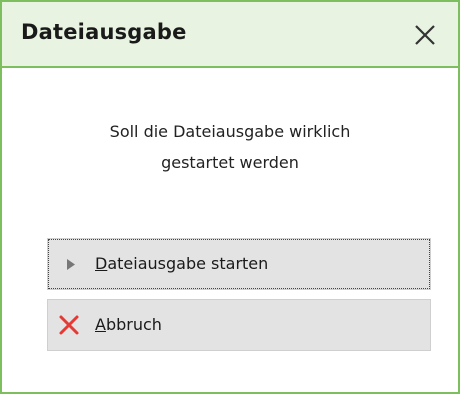 This screenshot has width=460, height=394. I want to click on message-line-1: Soll die Dateiausgabe wirklich, so click(230, 131).